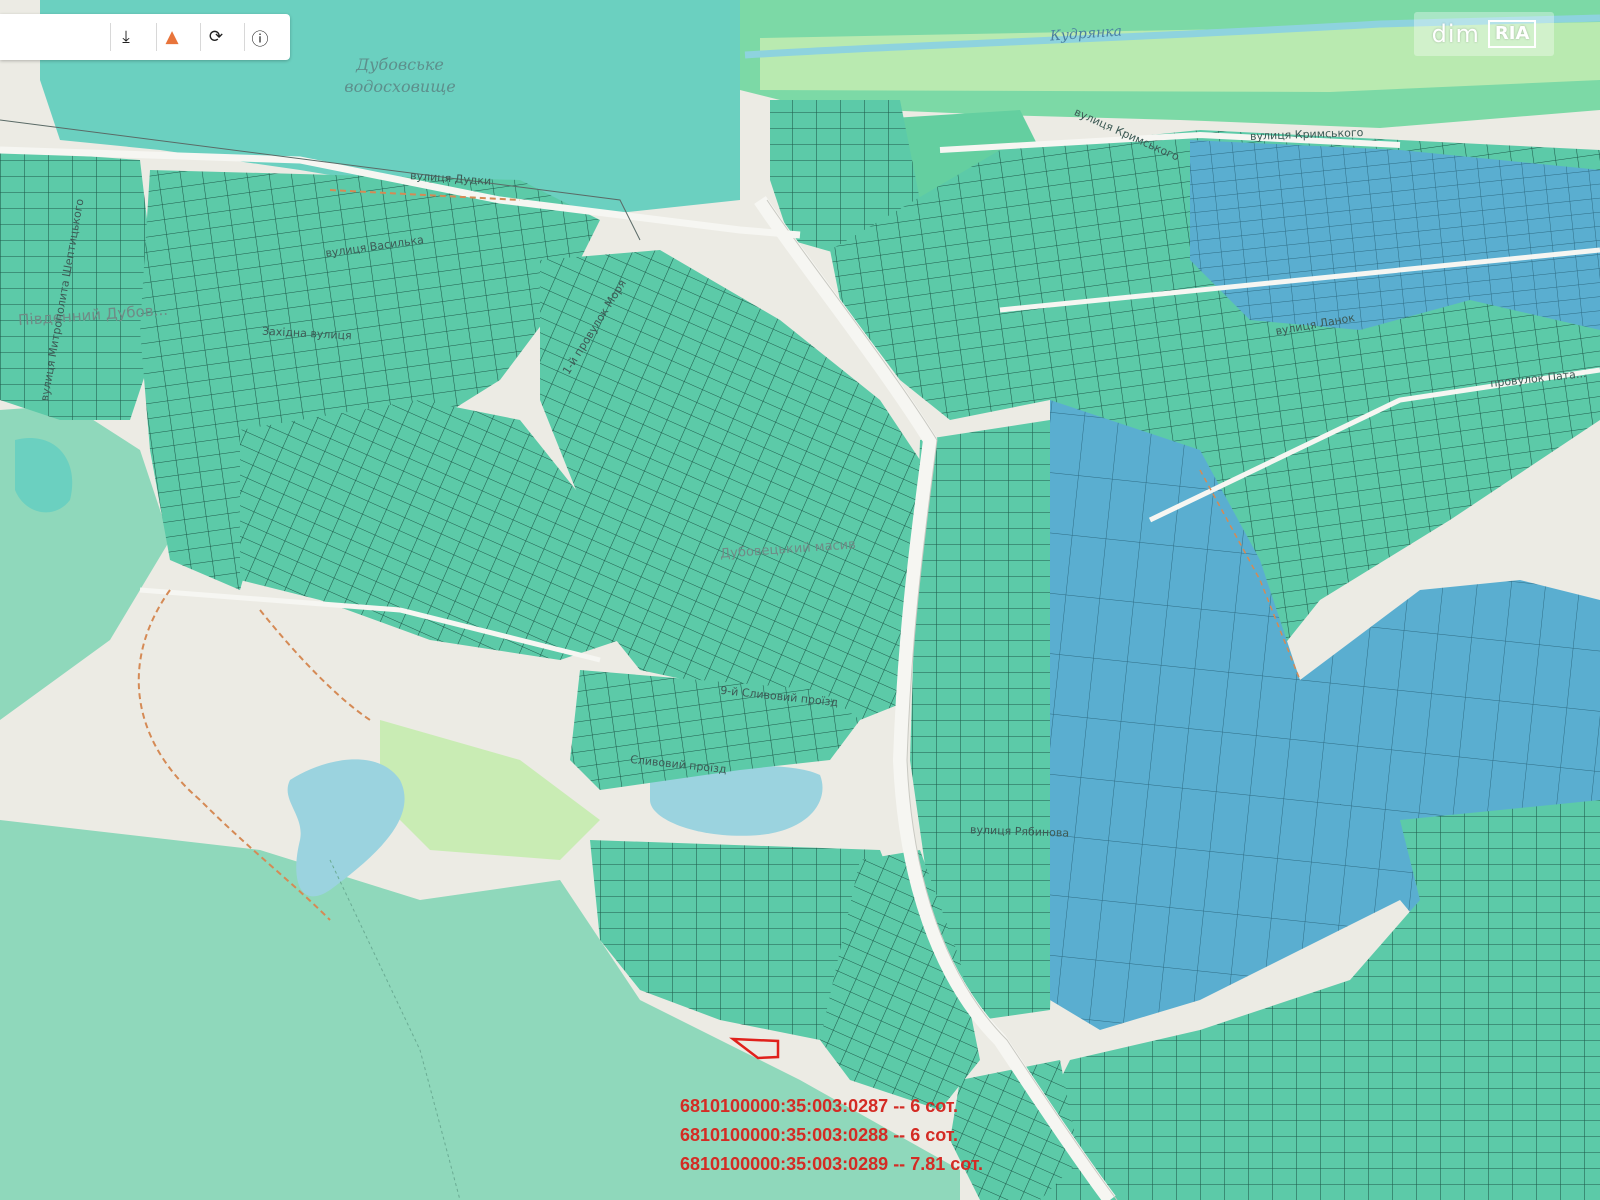  I want to click on logo-text-dim: dim, so click(1455, 34).